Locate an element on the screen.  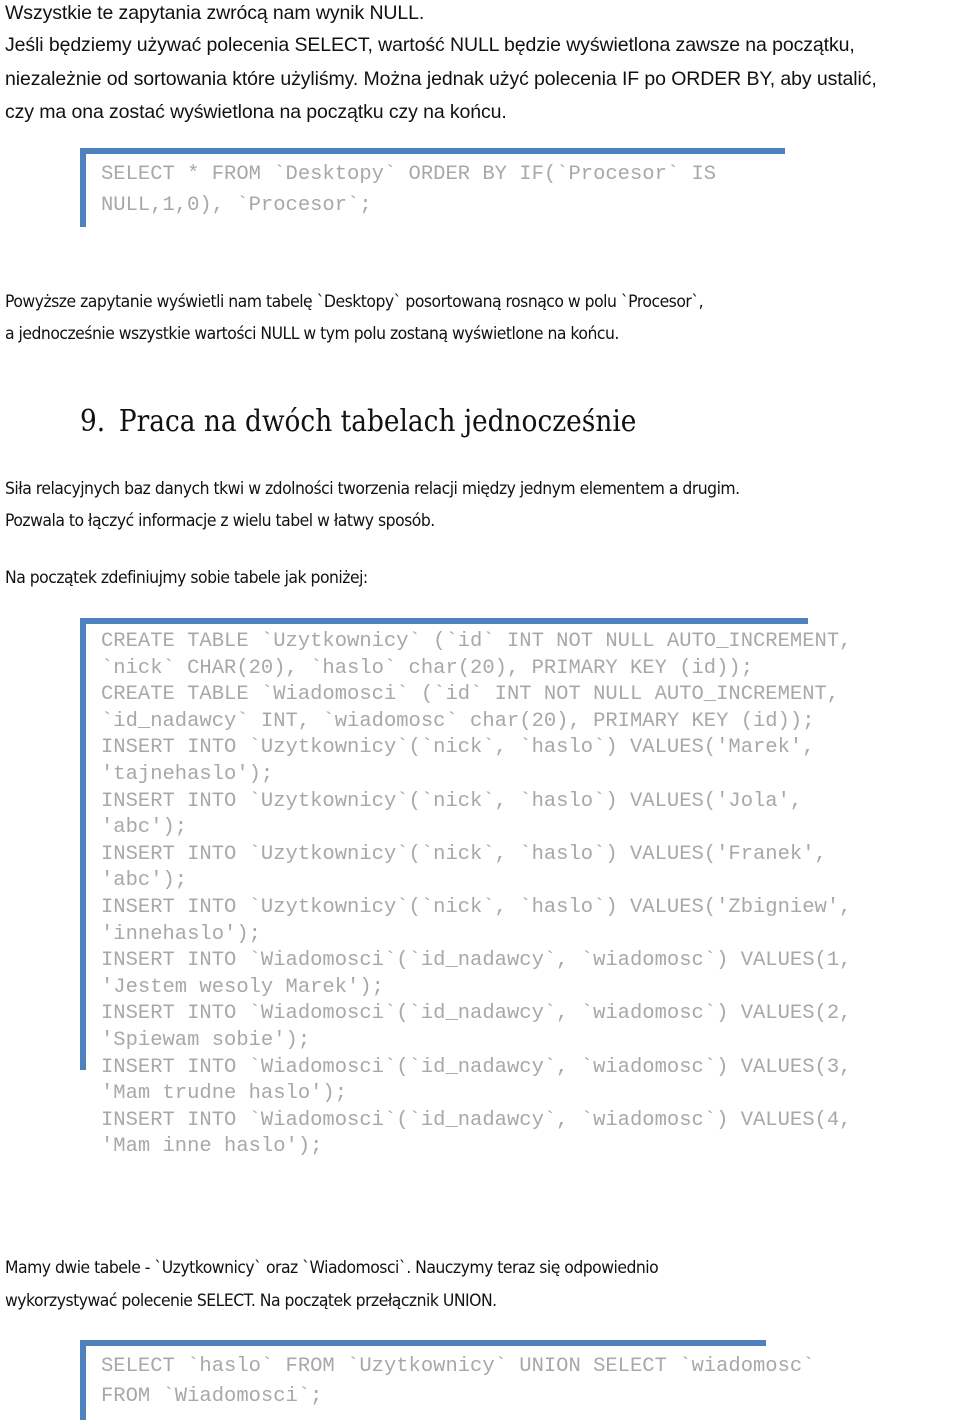
code-line: 'Jestem wesoly Marek'); is located at coordinates (242, 987).